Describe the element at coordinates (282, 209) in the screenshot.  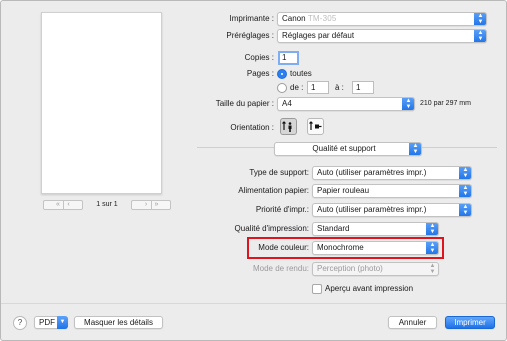
I see `print-priority-label: Priorité d'impr.:` at that location.